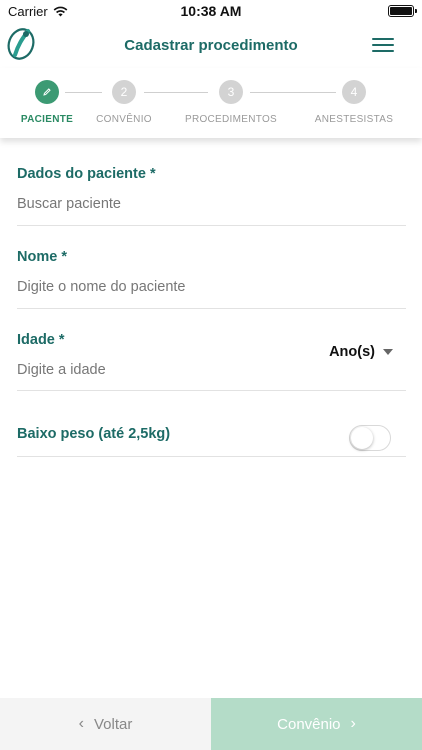 Image resolution: width=422 pixels, height=750 pixels. Describe the element at coordinates (354, 92) in the screenshot. I see `step-number: 4` at that location.